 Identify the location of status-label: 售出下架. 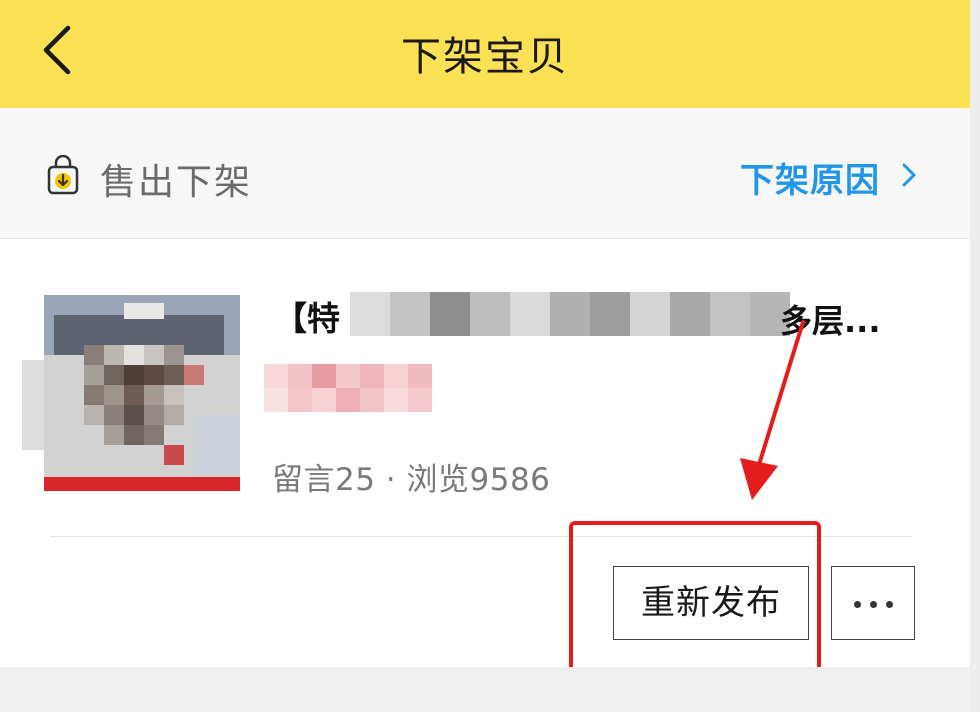
(176, 182).